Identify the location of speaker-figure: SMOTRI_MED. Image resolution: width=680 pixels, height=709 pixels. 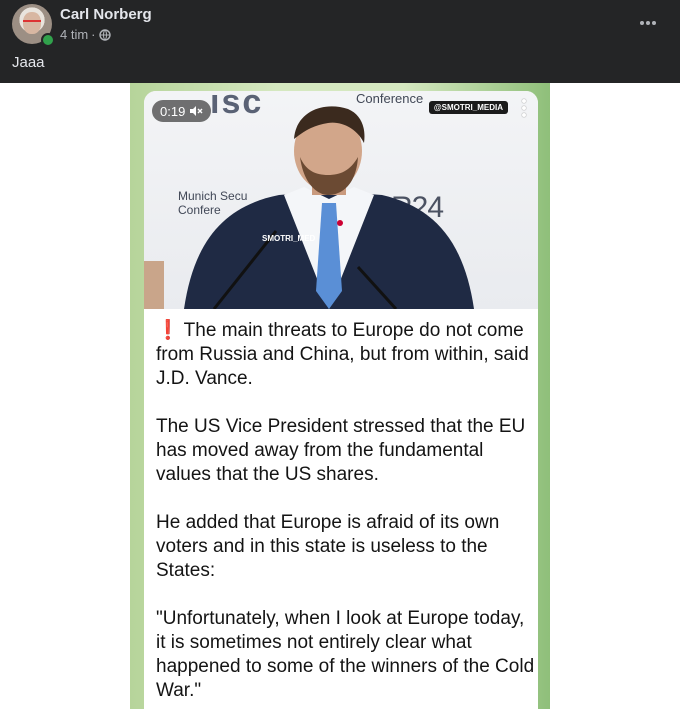
(309, 207).